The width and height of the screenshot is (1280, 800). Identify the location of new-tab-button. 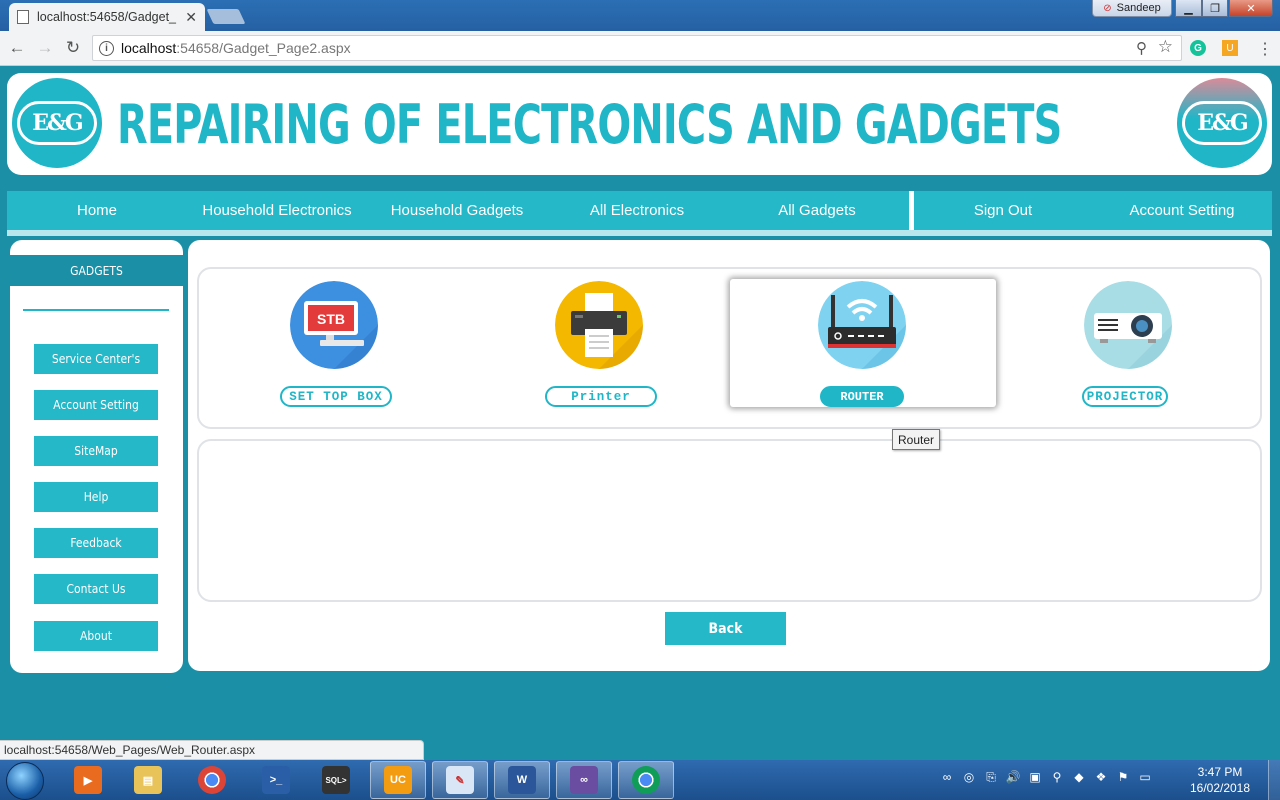
(226, 16).